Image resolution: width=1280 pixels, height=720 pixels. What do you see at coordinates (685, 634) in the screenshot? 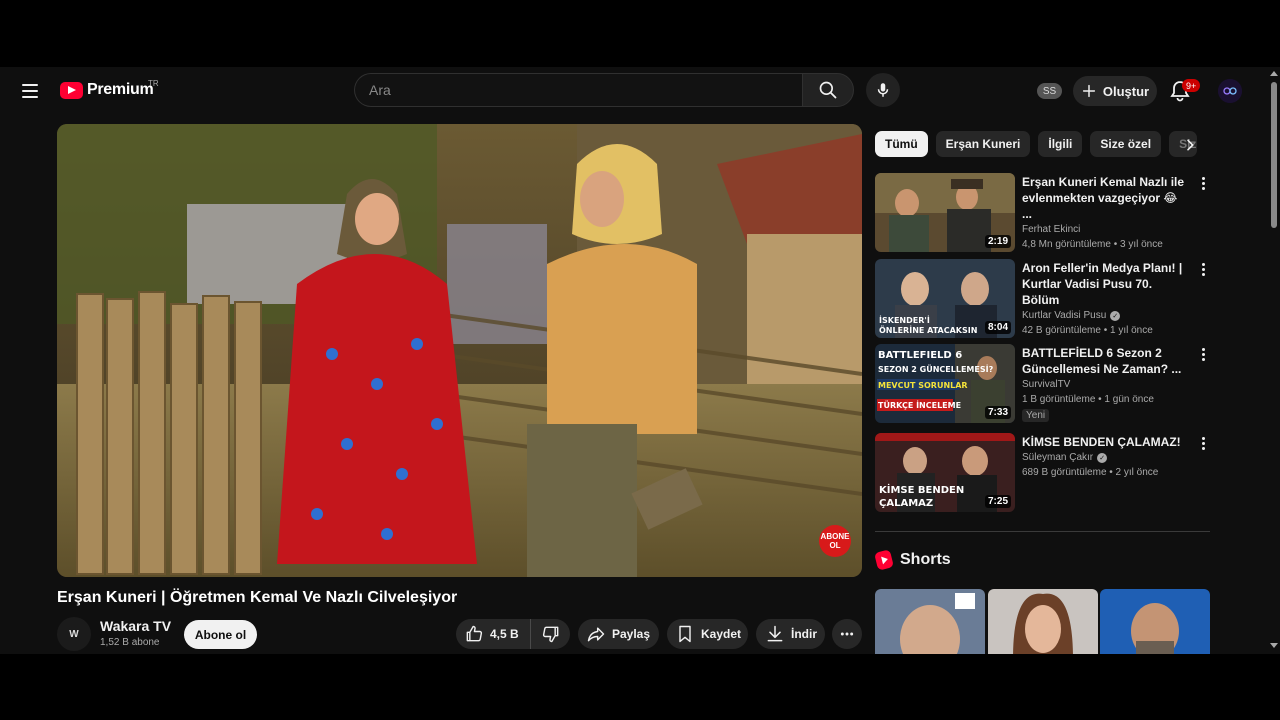
I see `bookmark-icon` at bounding box center [685, 634].